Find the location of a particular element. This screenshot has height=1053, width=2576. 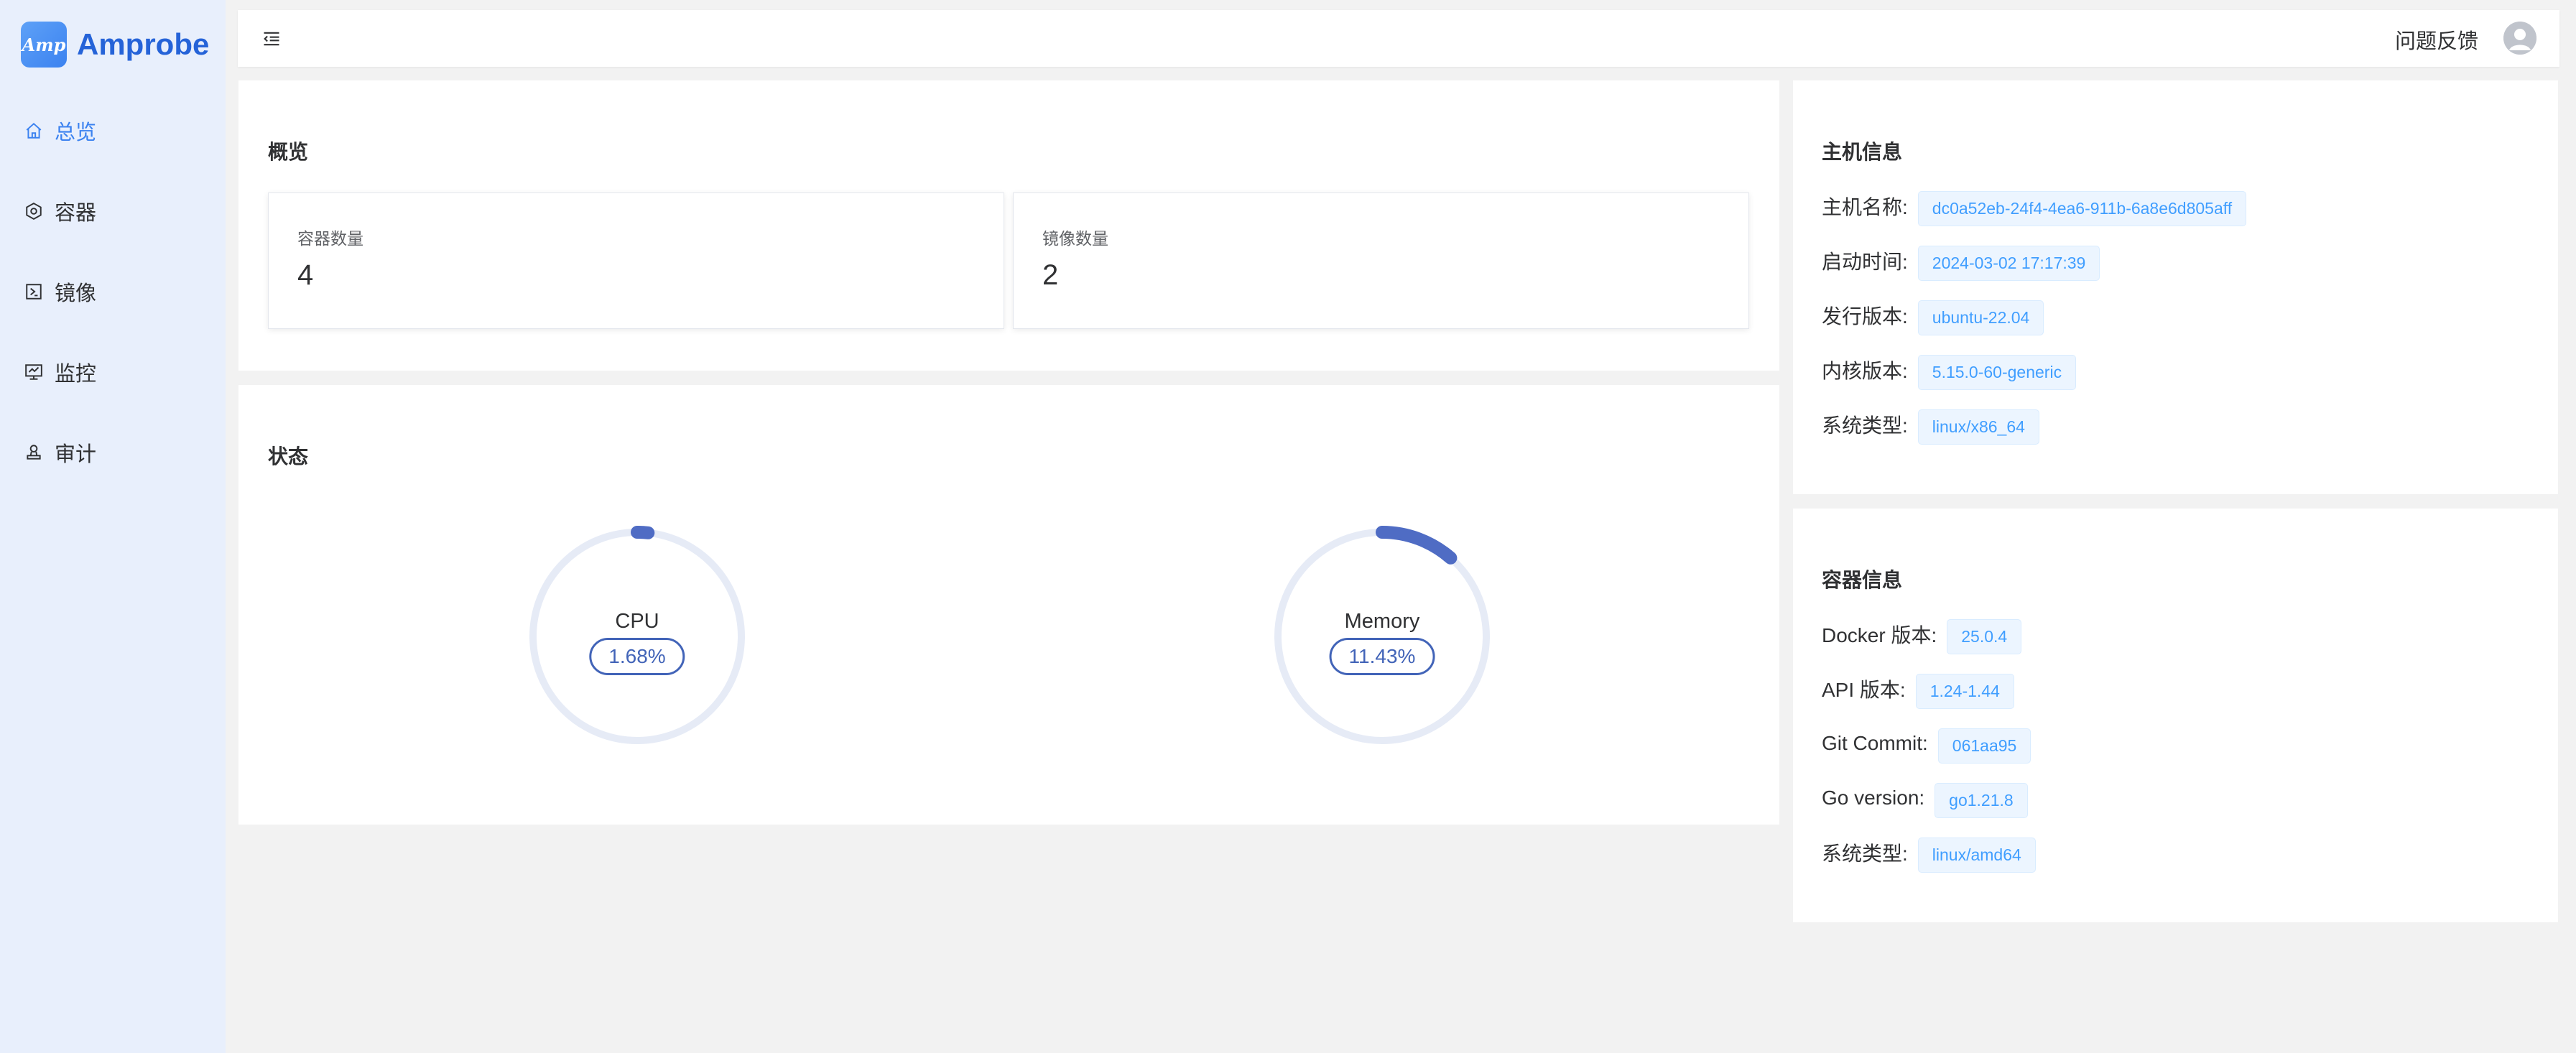

gauge-label: Memory is located at coordinates (1382, 621).